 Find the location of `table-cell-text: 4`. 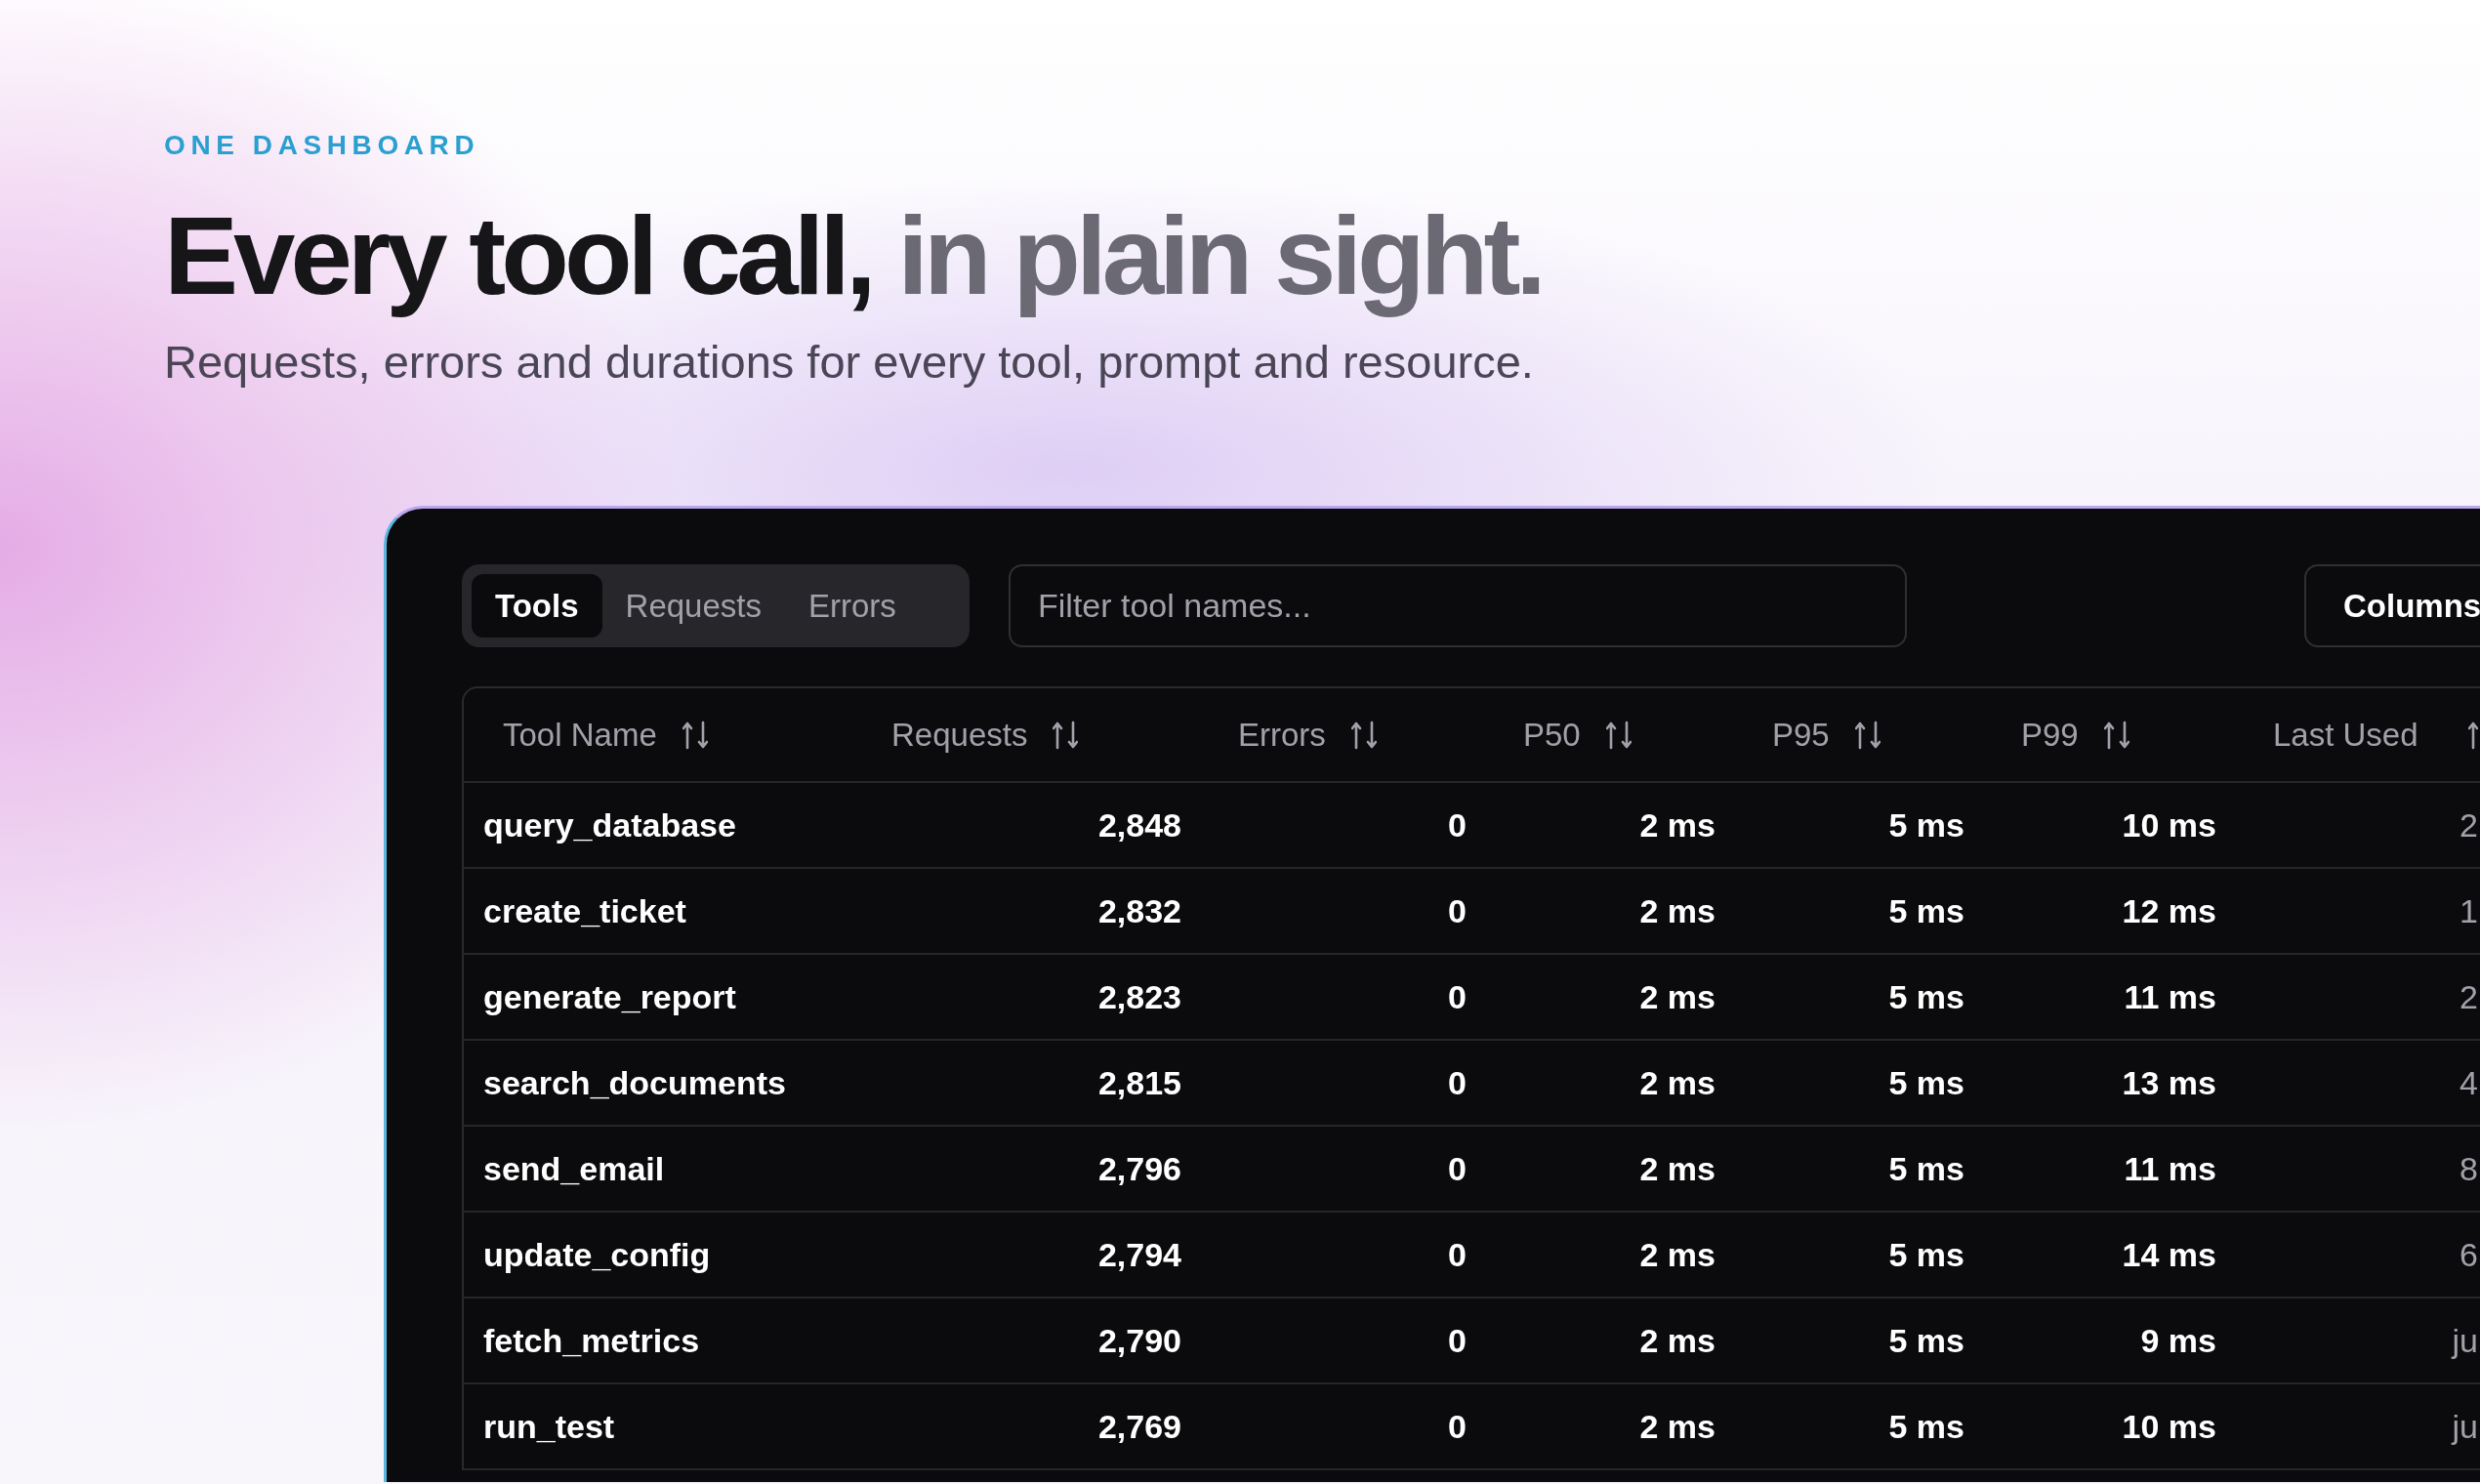

table-cell-text: 4 is located at coordinates (2468, 1083).